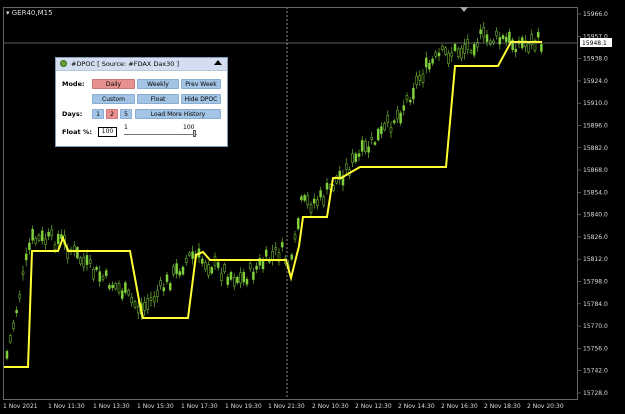 Image resolution: width=625 pixels, height=414 pixels. Describe the element at coordinates (595, 348) in the screenshot. I see `price-tick-label: 15756.0` at that location.